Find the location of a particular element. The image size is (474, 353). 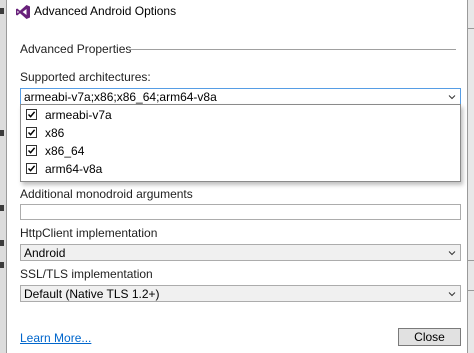

architecture-option-label: arm64-v8a is located at coordinates (74, 169).